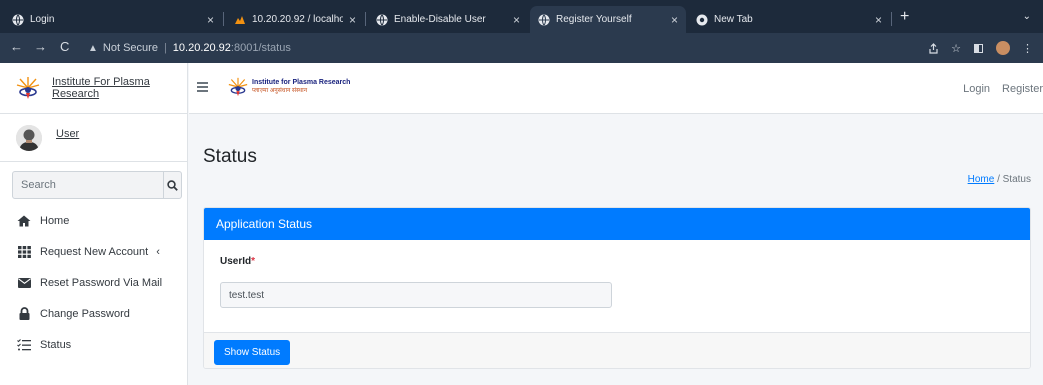  Describe the element at coordinates (1027, 16) in the screenshot. I see `tab-search-chevron-icon: ⌄` at that location.